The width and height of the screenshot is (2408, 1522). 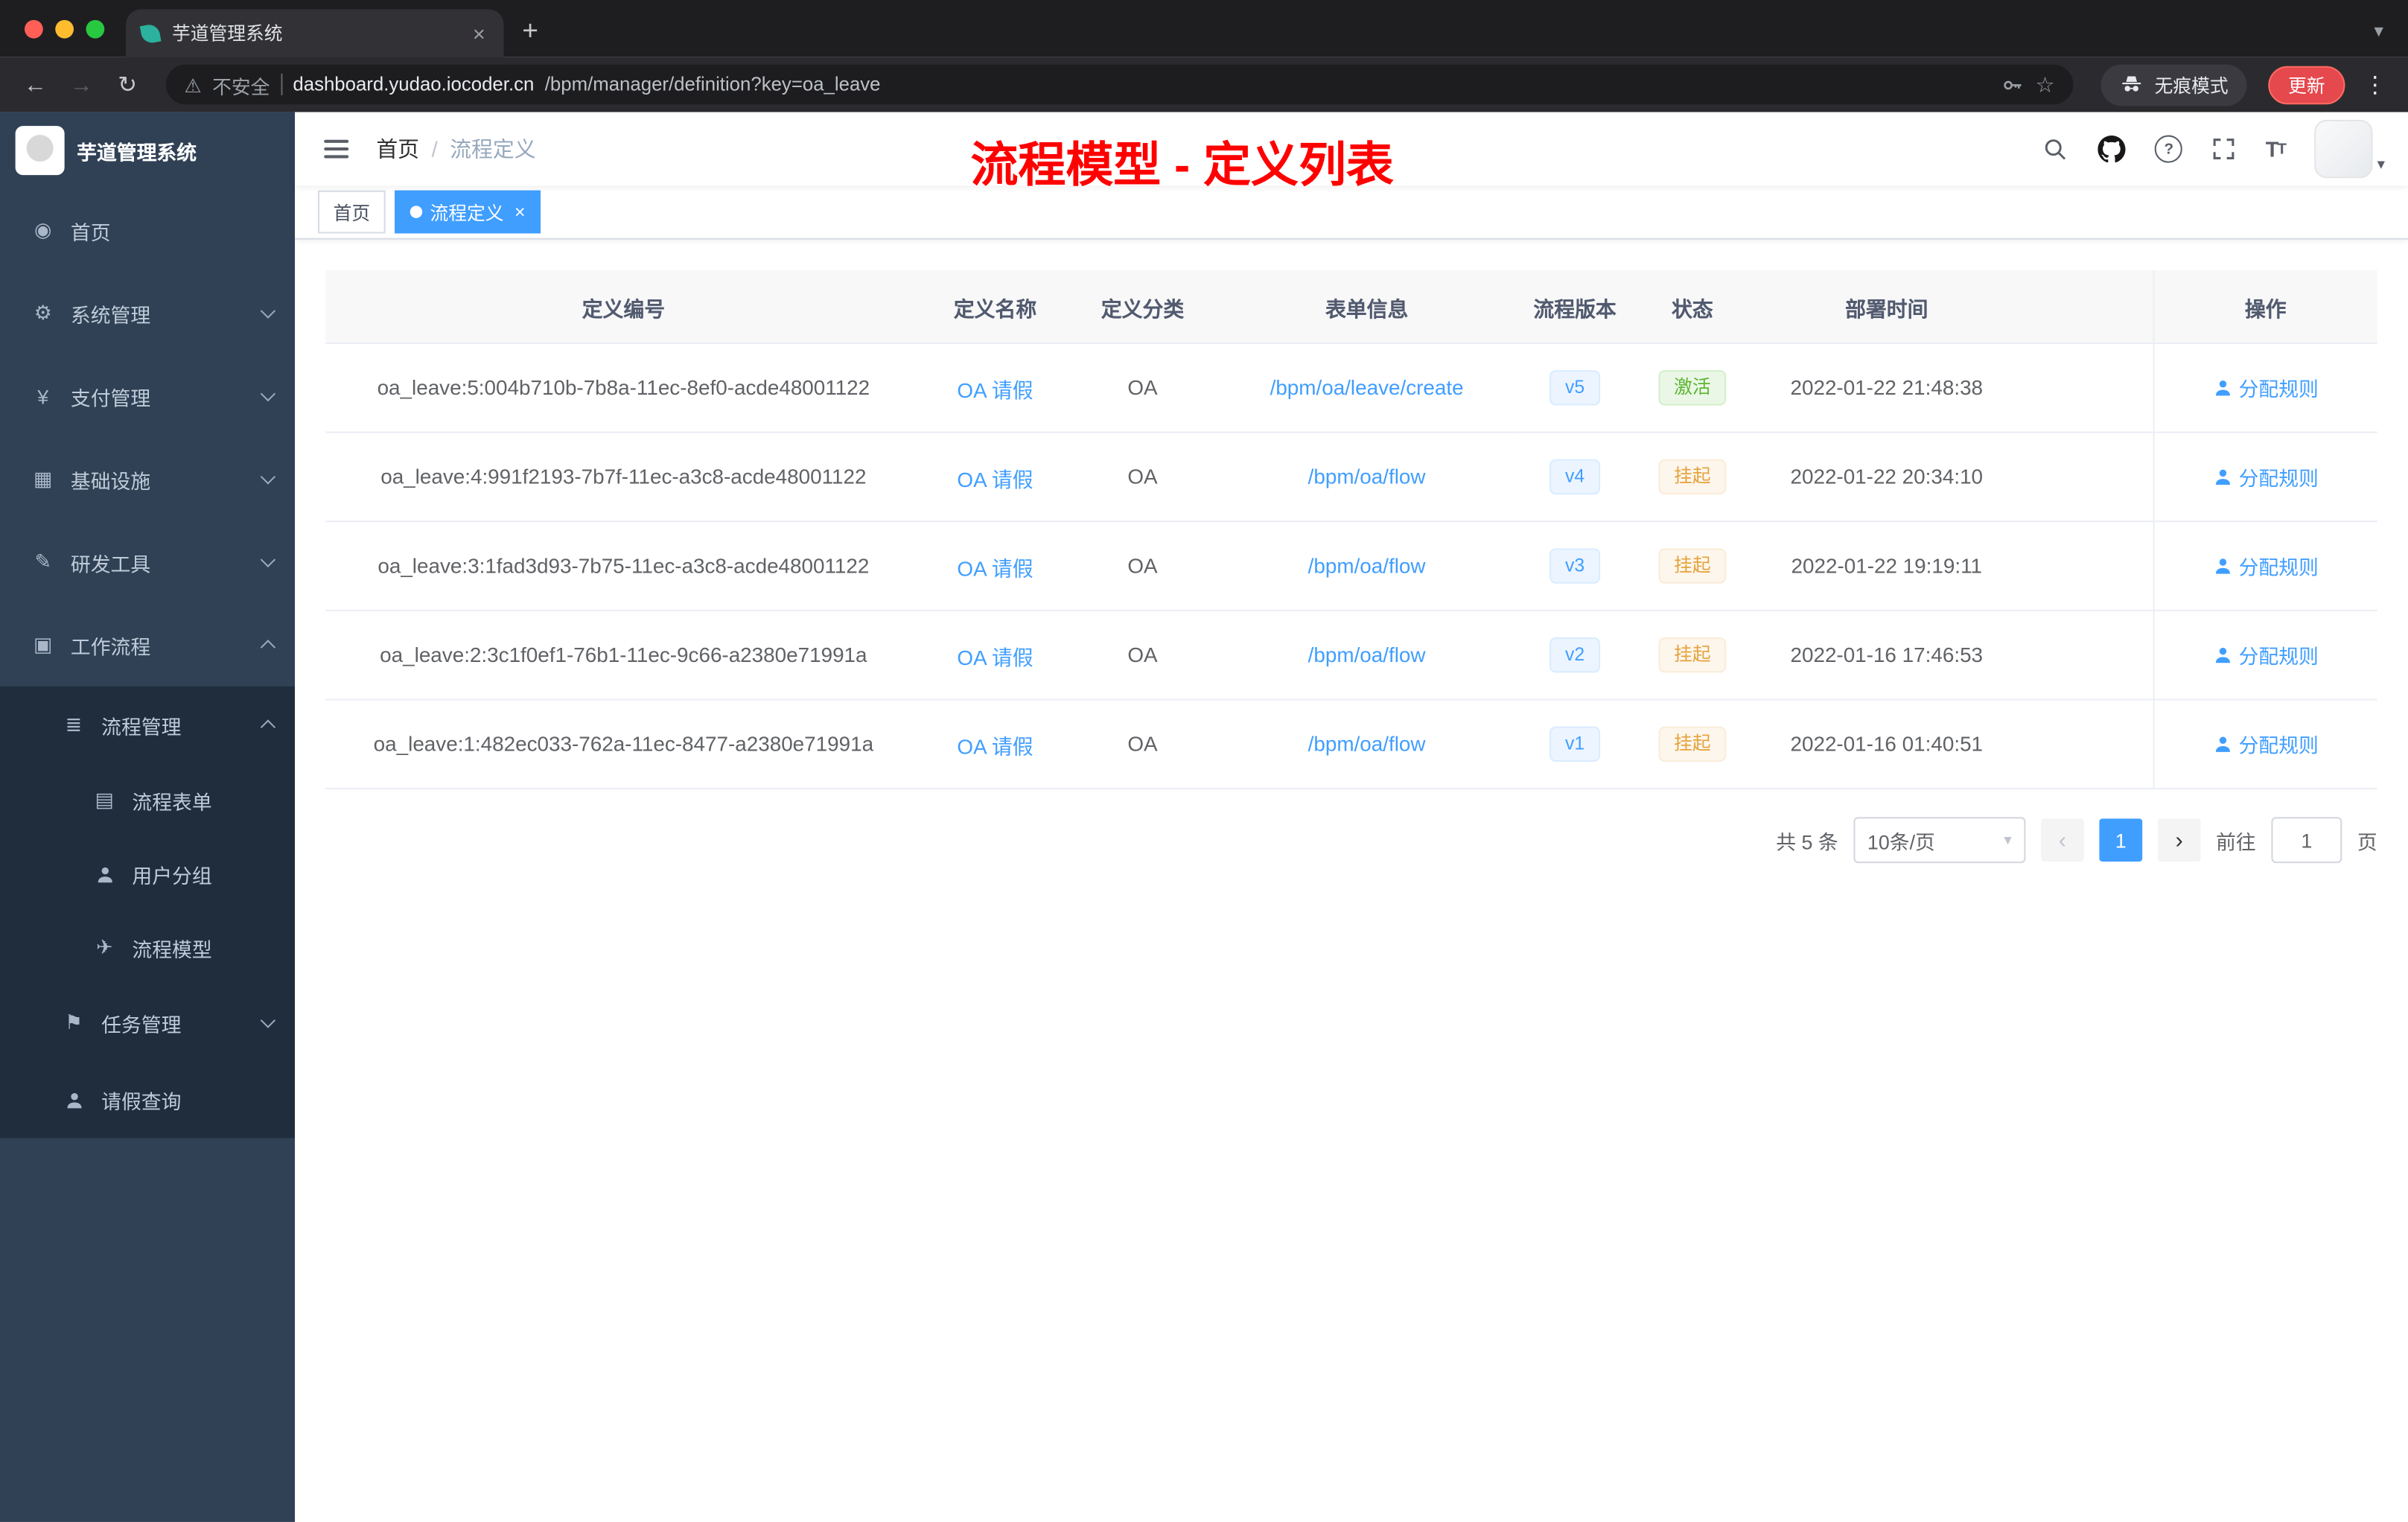 I want to click on tab-search-chevron-icon: ▾, so click(x=2391, y=38).